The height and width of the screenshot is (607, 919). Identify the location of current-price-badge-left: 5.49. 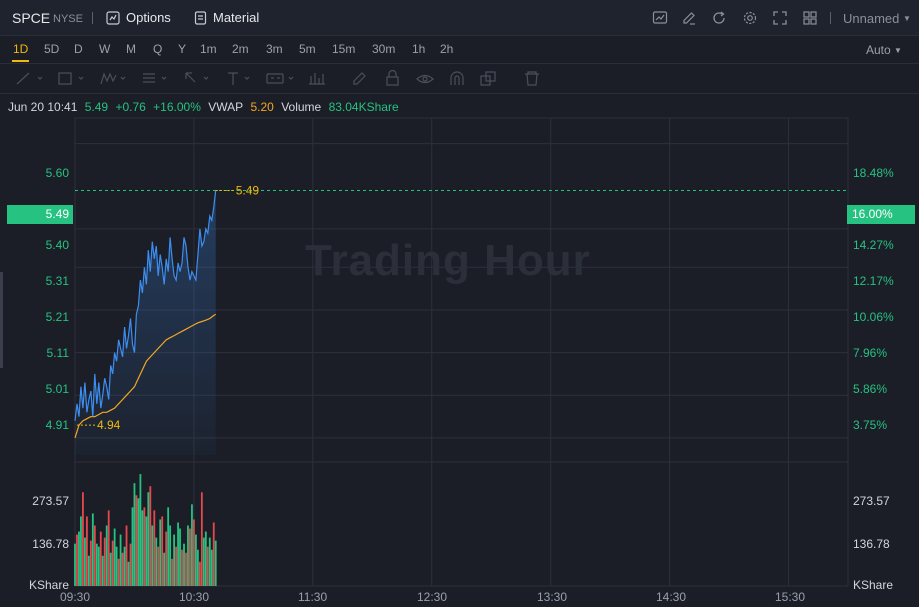
(40, 214).